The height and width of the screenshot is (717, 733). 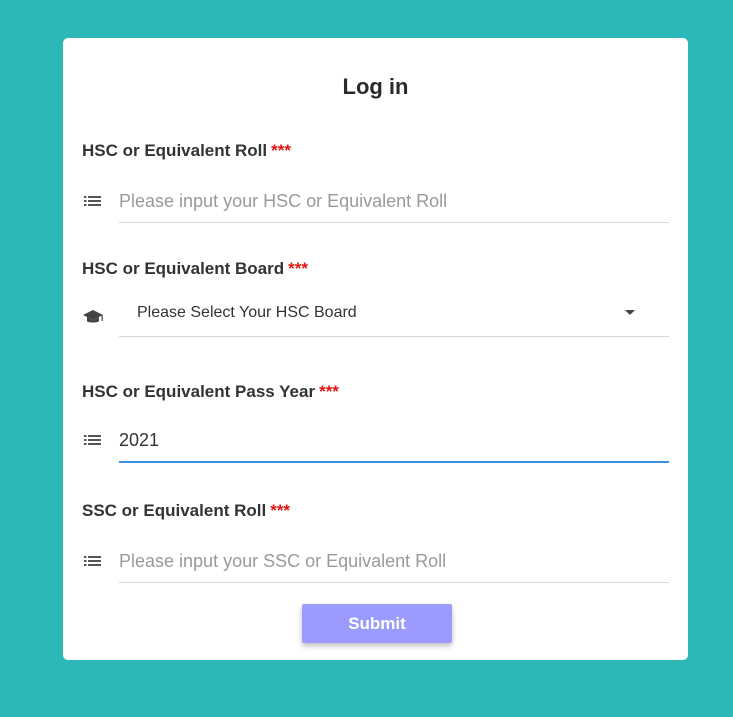 What do you see at coordinates (394, 441) in the screenshot?
I see `hsc-pass-year-input` at bounding box center [394, 441].